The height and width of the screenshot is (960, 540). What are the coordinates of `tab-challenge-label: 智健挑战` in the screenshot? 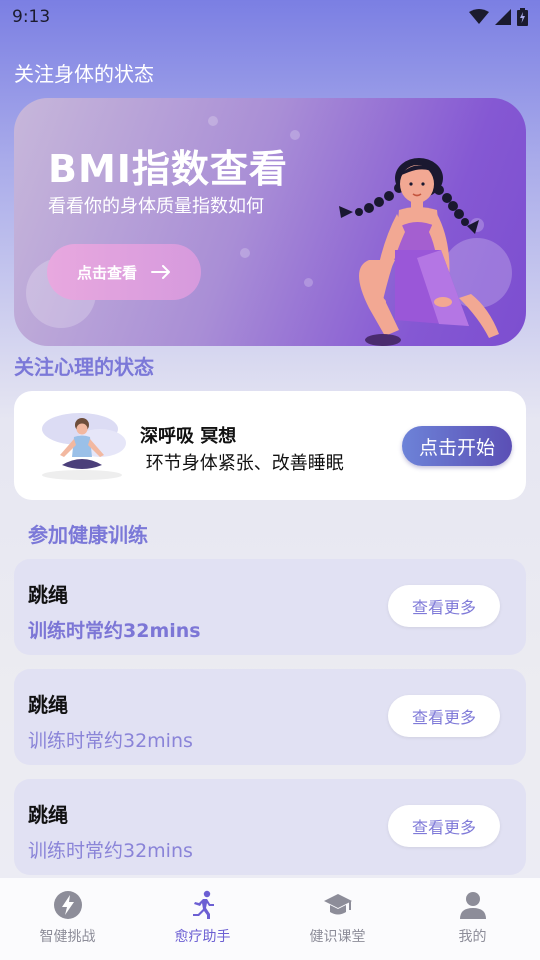 It's located at (67, 937).